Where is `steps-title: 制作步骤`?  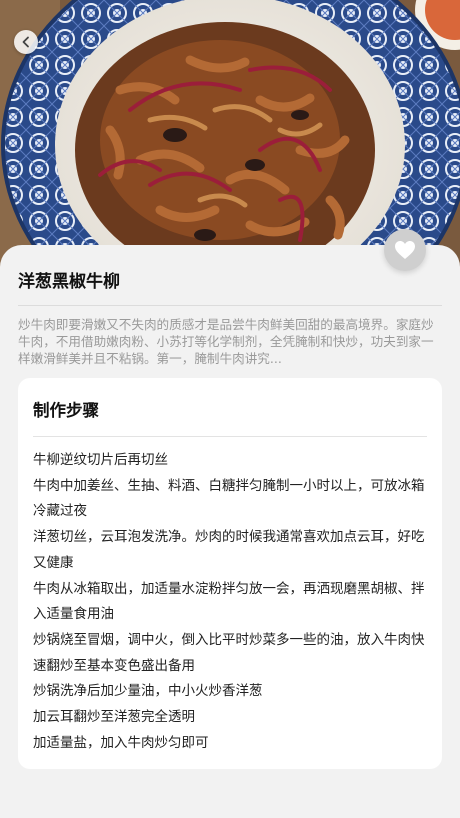
steps-title: 制作步骤 is located at coordinates (66, 410).